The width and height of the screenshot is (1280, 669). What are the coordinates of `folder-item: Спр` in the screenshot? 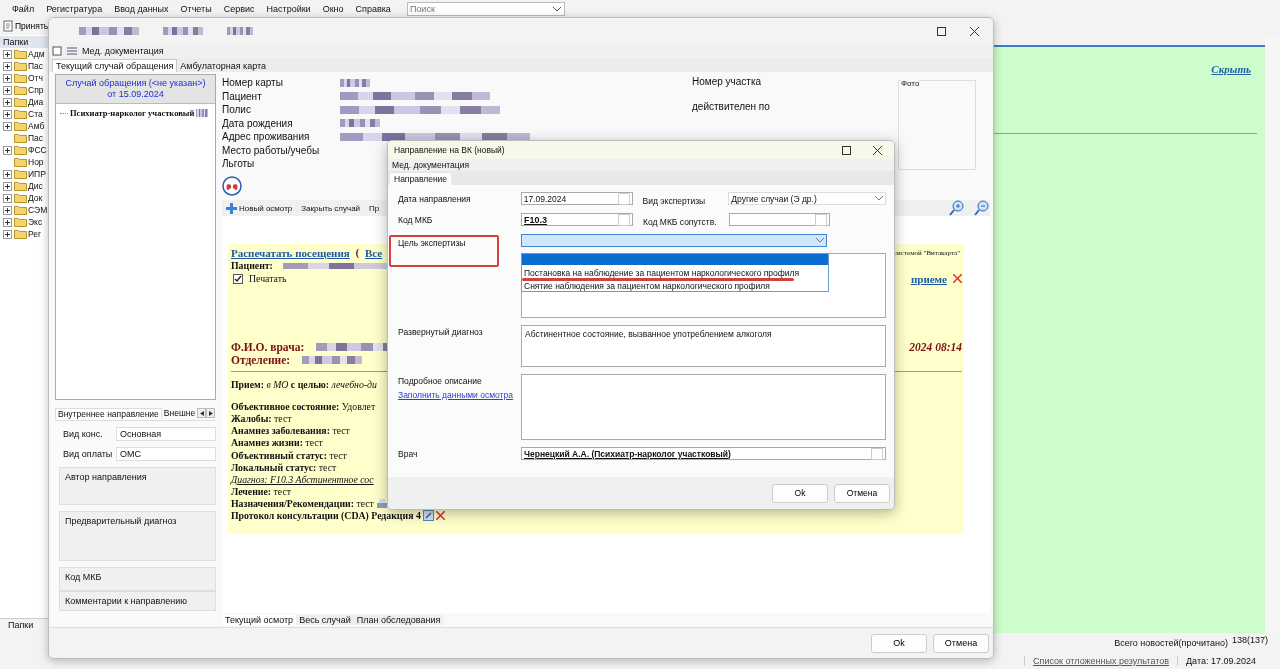 It's located at (36, 90).